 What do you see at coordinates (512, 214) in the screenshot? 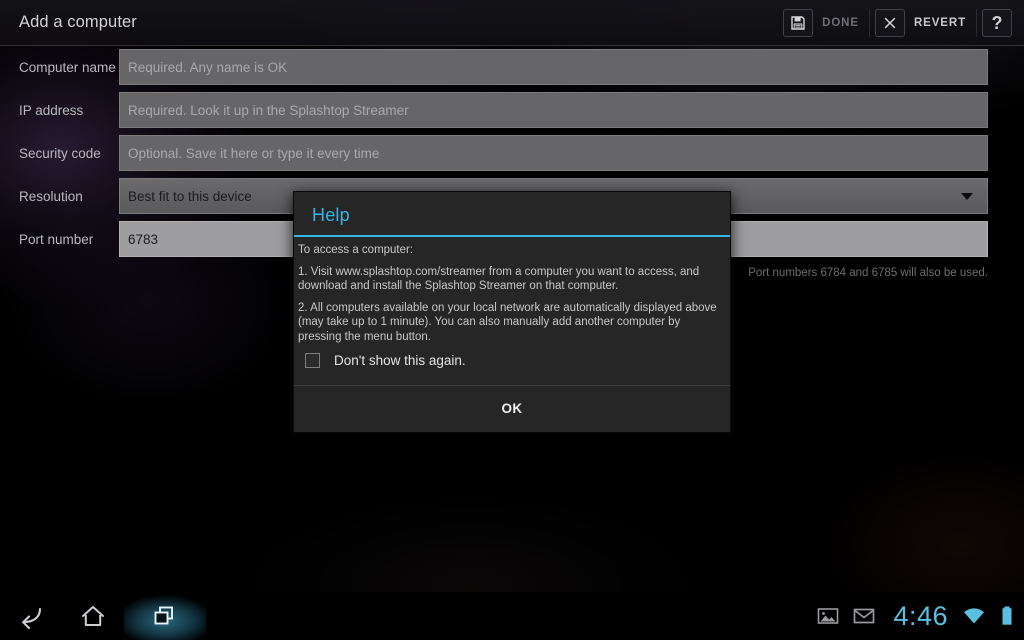
I see `help-dialog-header: Help` at bounding box center [512, 214].